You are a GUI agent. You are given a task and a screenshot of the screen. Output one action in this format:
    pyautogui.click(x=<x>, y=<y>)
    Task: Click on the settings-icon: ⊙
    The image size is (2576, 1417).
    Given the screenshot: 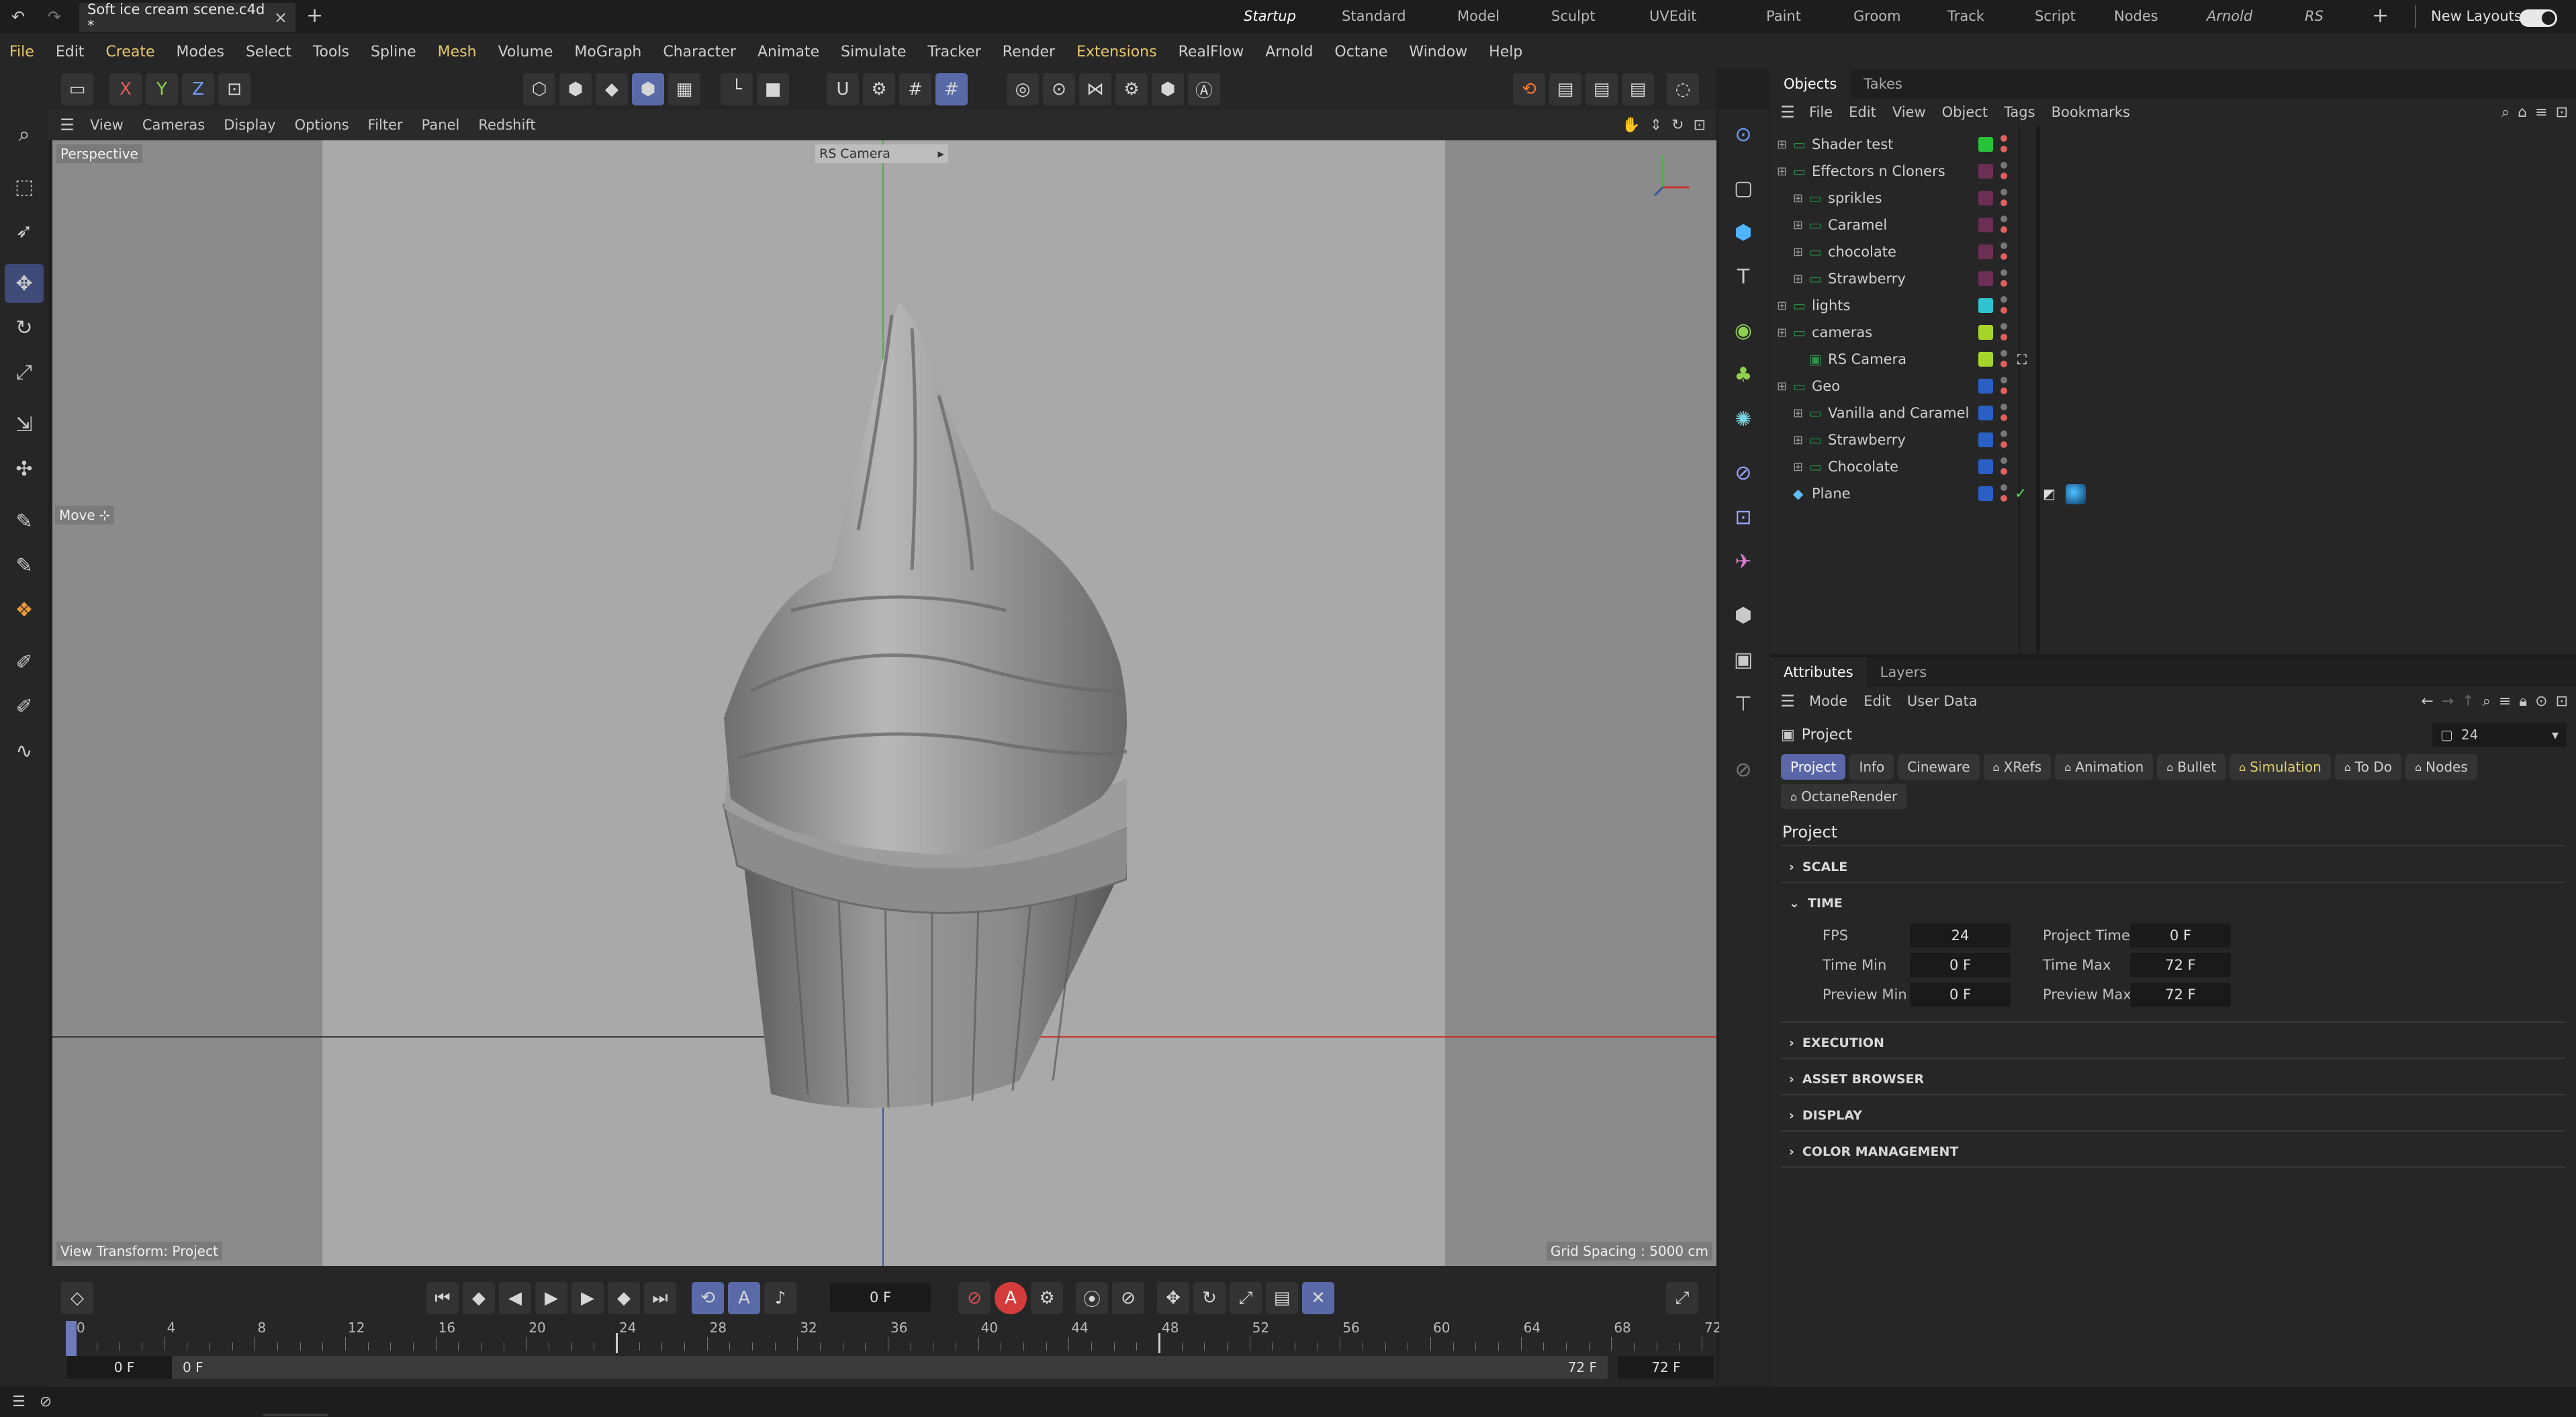 What is the action you would take?
    pyautogui.click(x=2541, y=701)
    